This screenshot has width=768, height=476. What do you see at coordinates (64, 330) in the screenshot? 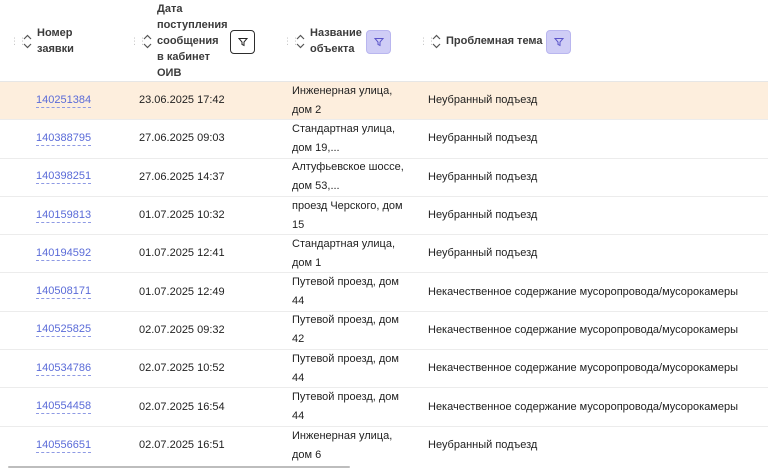
I see `request-id-link: 140525825` at bounding box center [64, 330].